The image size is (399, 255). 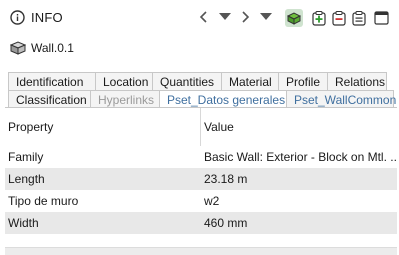 What do you see at coordinates (266, 17) in the screenshot?
I see `next-dropdown-icon` at bounding box center [266, 17].